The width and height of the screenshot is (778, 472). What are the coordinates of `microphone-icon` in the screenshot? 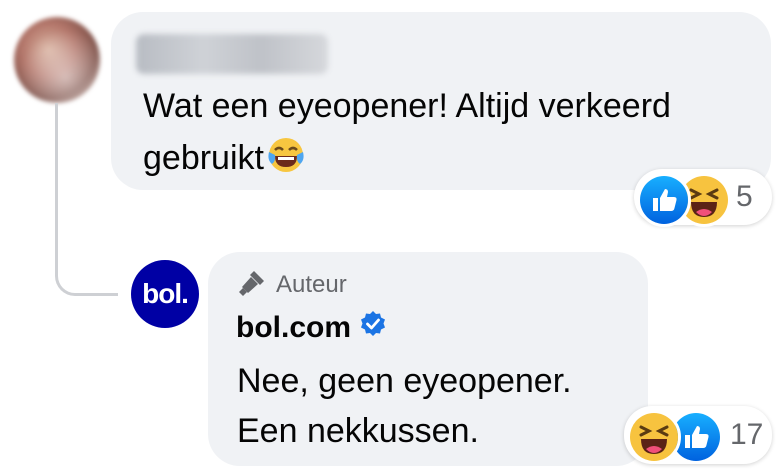 It's located at (252, 285).